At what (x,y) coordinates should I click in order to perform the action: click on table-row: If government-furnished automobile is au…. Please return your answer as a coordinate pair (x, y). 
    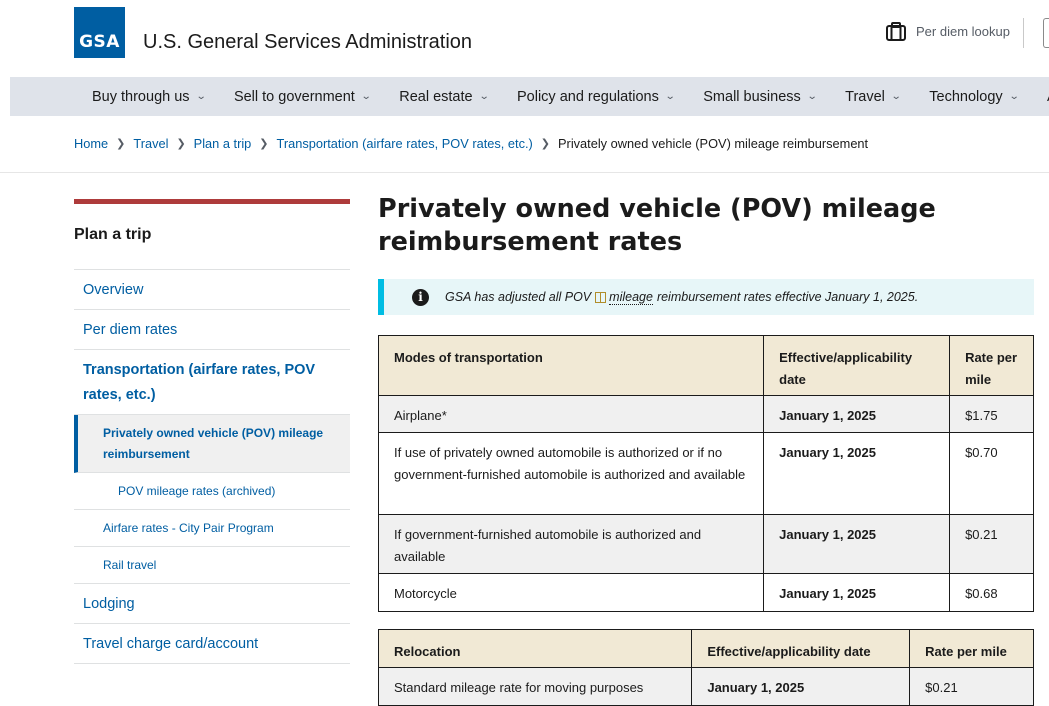
    Looking at the image, I should click on (705, 544).